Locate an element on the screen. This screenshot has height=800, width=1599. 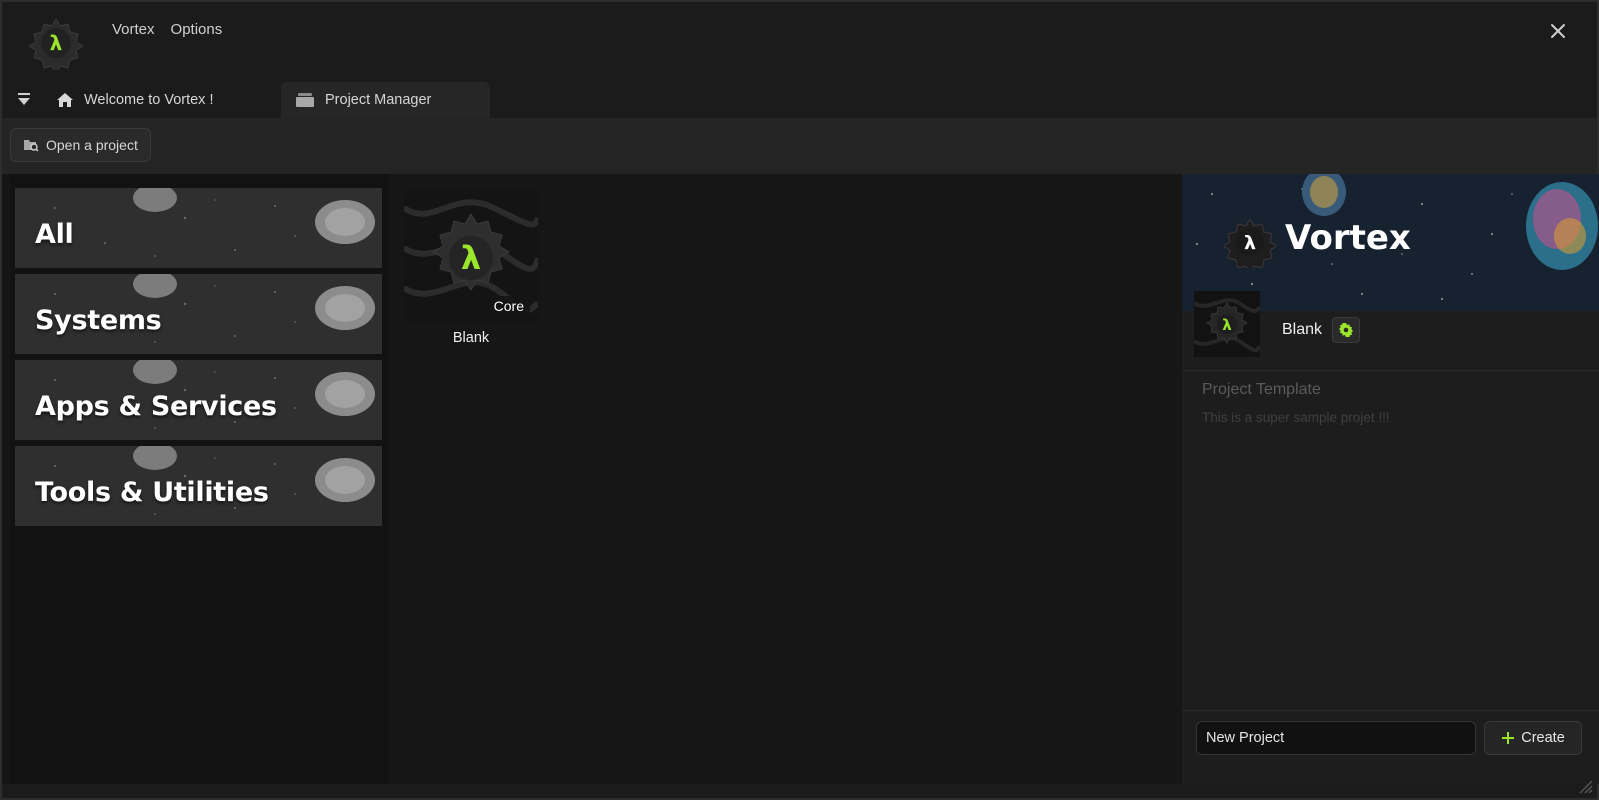
menu-bar: Vortex Options is located at coordinates (167, 29).